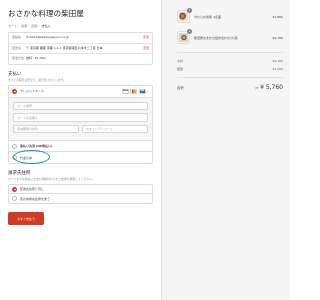 The height and width of the screenshot is (300, 320). What do you see at coordinates (37, 79) in the screenshot?
I see `payment-subtitle: すべての取引は安全で、暗号化されています。` at bounding box center [37, 79].